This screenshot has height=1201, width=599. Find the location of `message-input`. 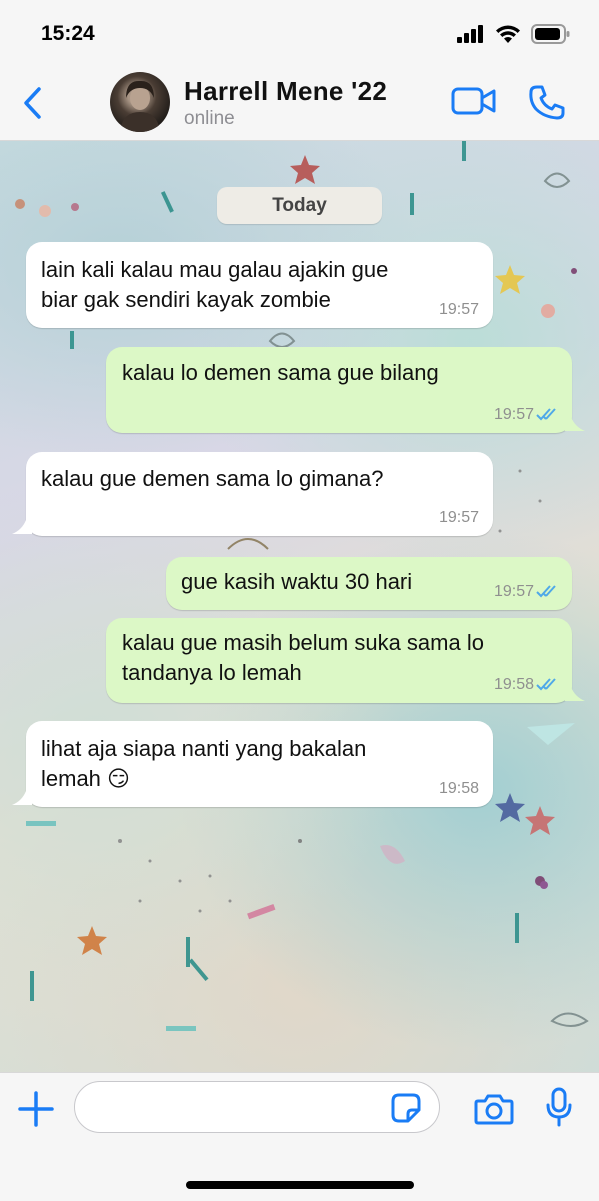

message-input is located at coordinates (257, 1107).